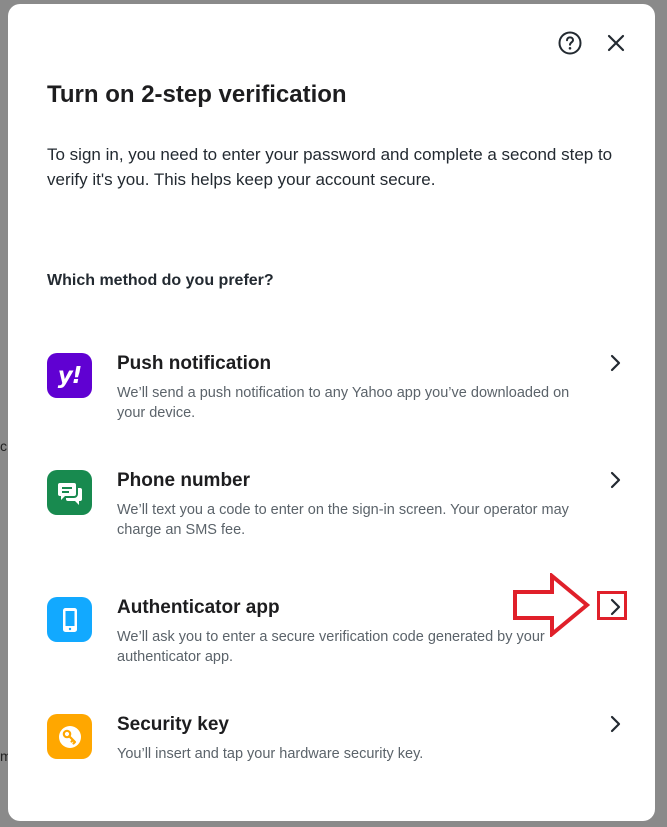 Image resolution: width=667 pixels, height=827 pixels. Describe the element at coordinates (197, 94) in the screenshot. I see `dialog-title: Turn on 2-step verification` at that location.